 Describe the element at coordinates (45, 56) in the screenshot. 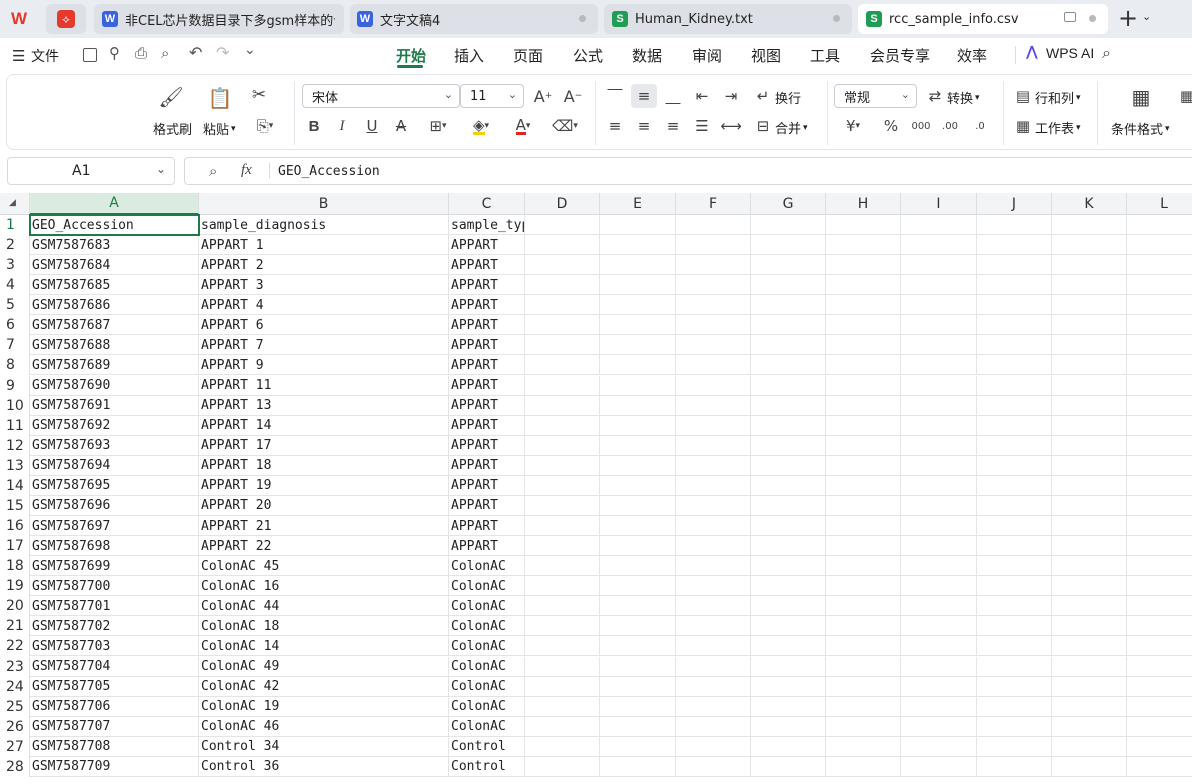

I see `file-menu: 文件` at that location.